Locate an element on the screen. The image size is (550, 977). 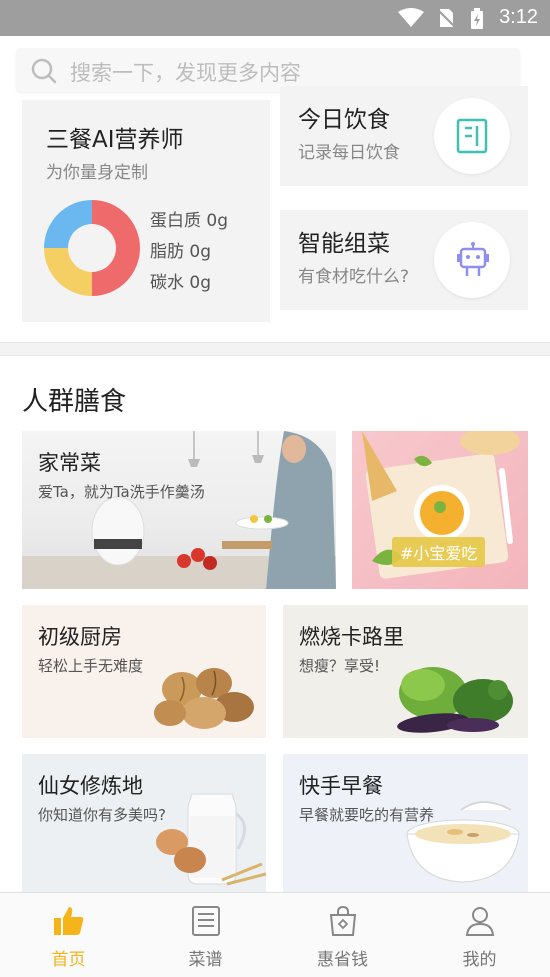
tab-recipes: 菜谱 is located at coordinates (205, 935).